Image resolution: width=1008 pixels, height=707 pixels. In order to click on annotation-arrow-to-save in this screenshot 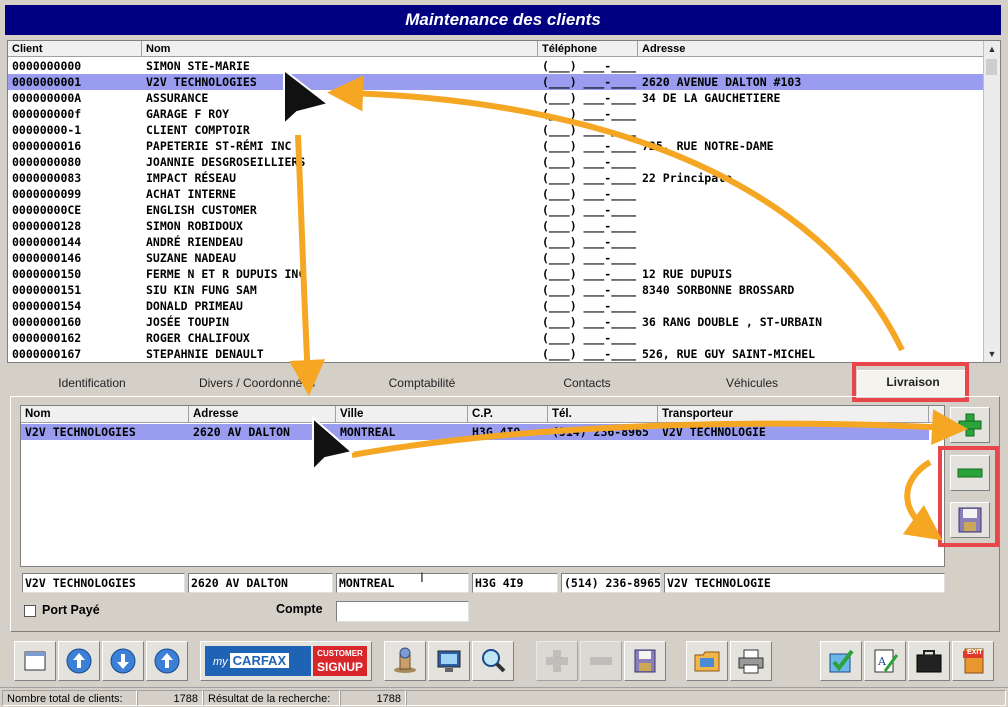, I will do `click(922, 500)`.